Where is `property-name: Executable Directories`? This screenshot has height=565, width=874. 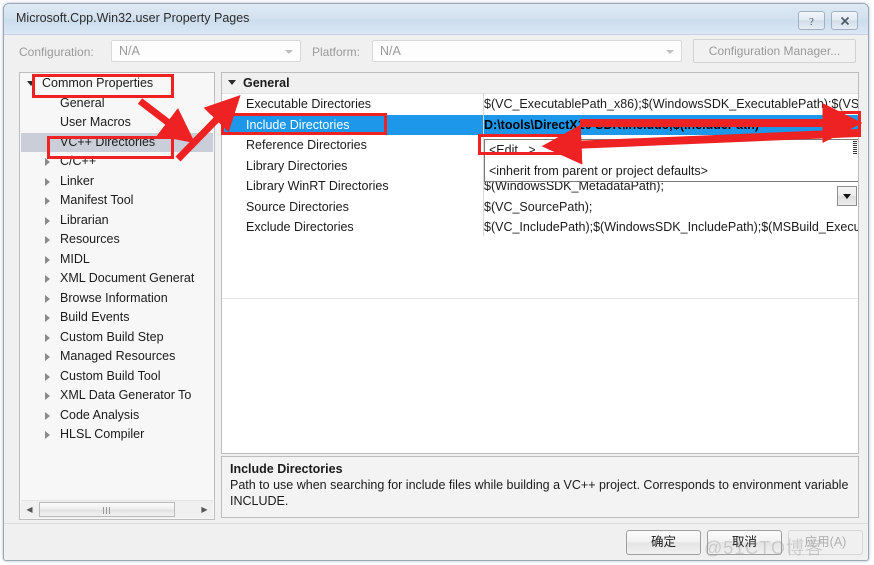
property-name: Executable Directories is located at coordinates (309, 104).